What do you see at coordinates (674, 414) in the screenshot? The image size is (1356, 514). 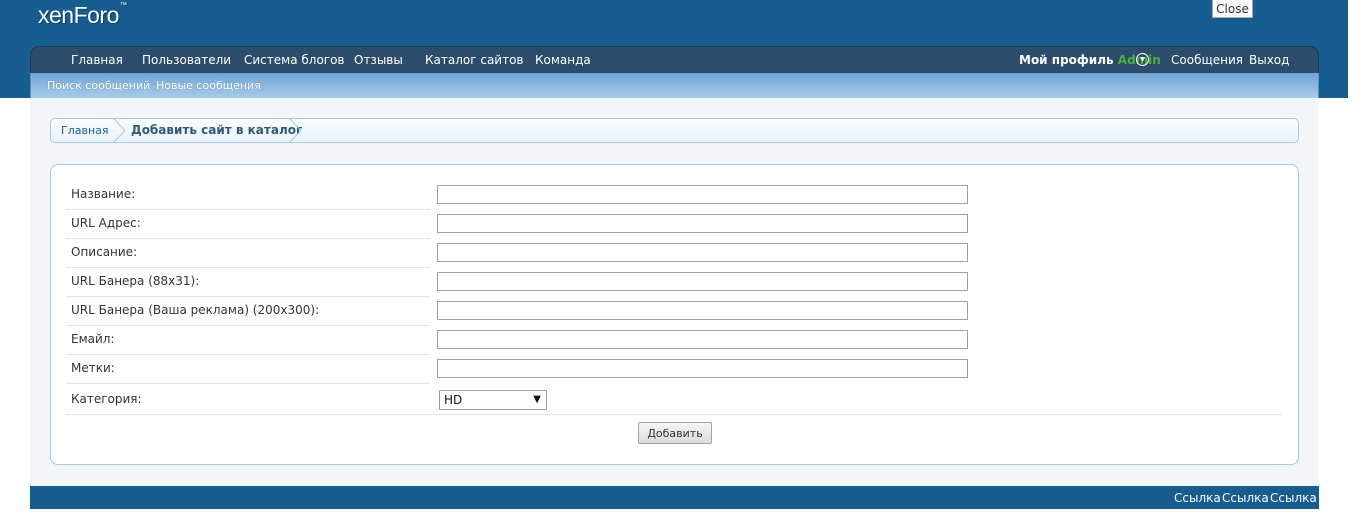 I see `form-divider` at bounding box center [674, 414].